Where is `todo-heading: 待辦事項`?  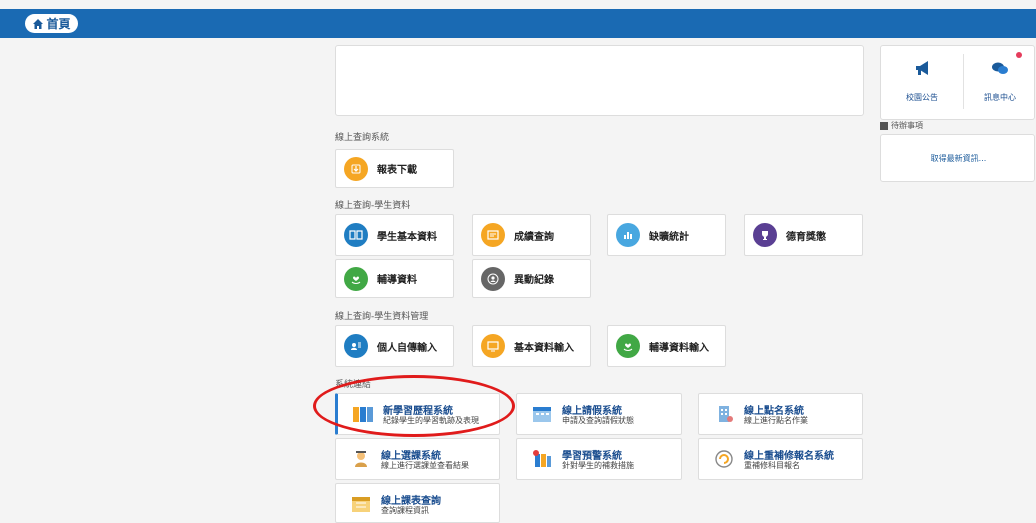
todo-heading: 待辦事項 is located at coordinates (901, 125).